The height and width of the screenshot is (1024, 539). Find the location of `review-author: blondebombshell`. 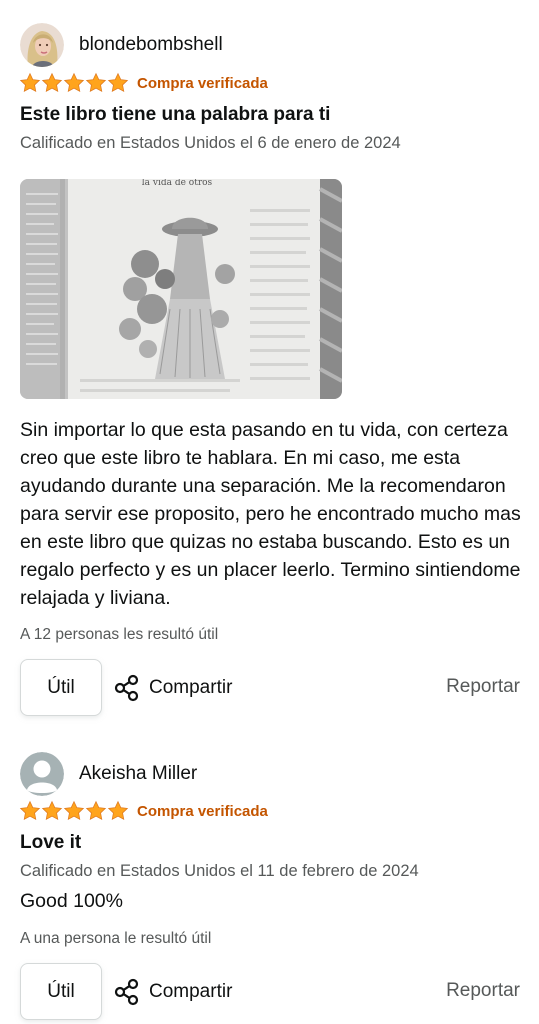

review-author: blondebombshell is located at coordinates (121, 45).